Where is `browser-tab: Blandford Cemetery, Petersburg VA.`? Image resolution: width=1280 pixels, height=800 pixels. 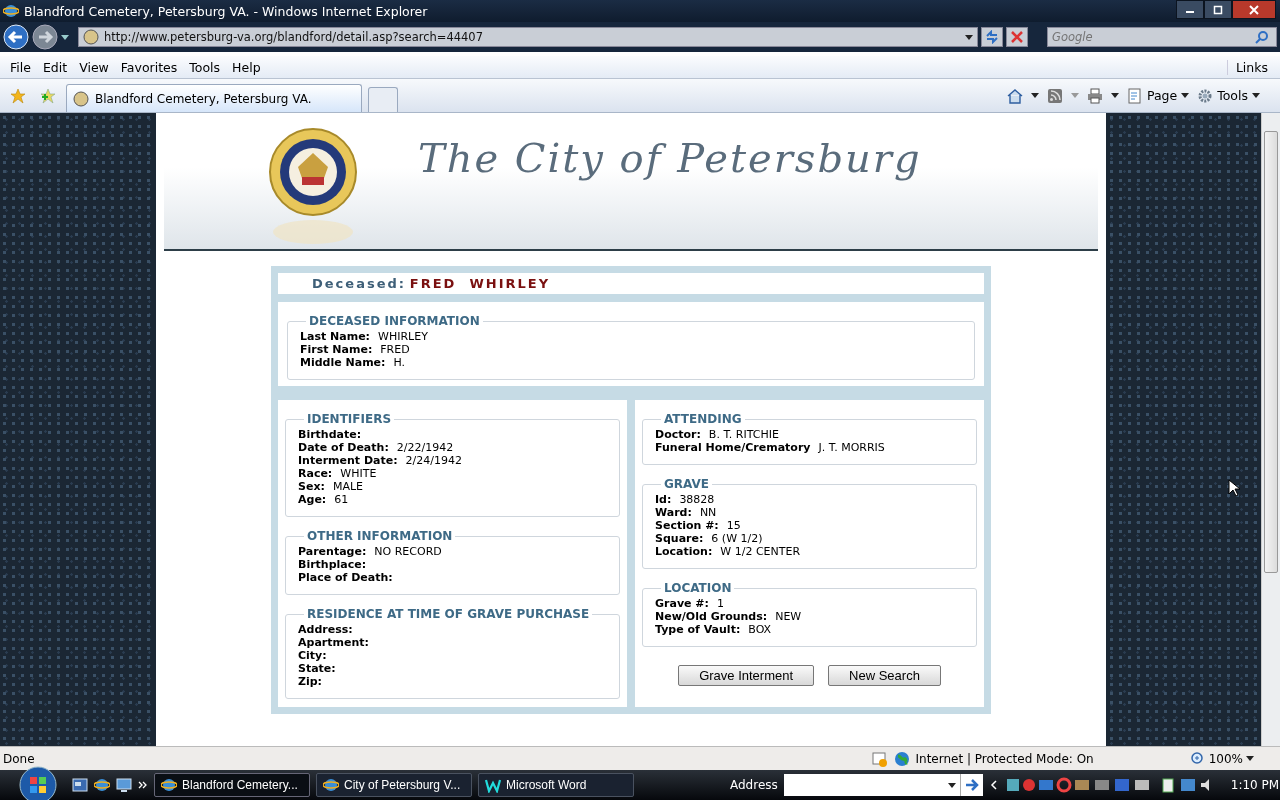 browser-tab: Blandford Cemetery, Petersburg VA. is located at coordinates (214, 98).